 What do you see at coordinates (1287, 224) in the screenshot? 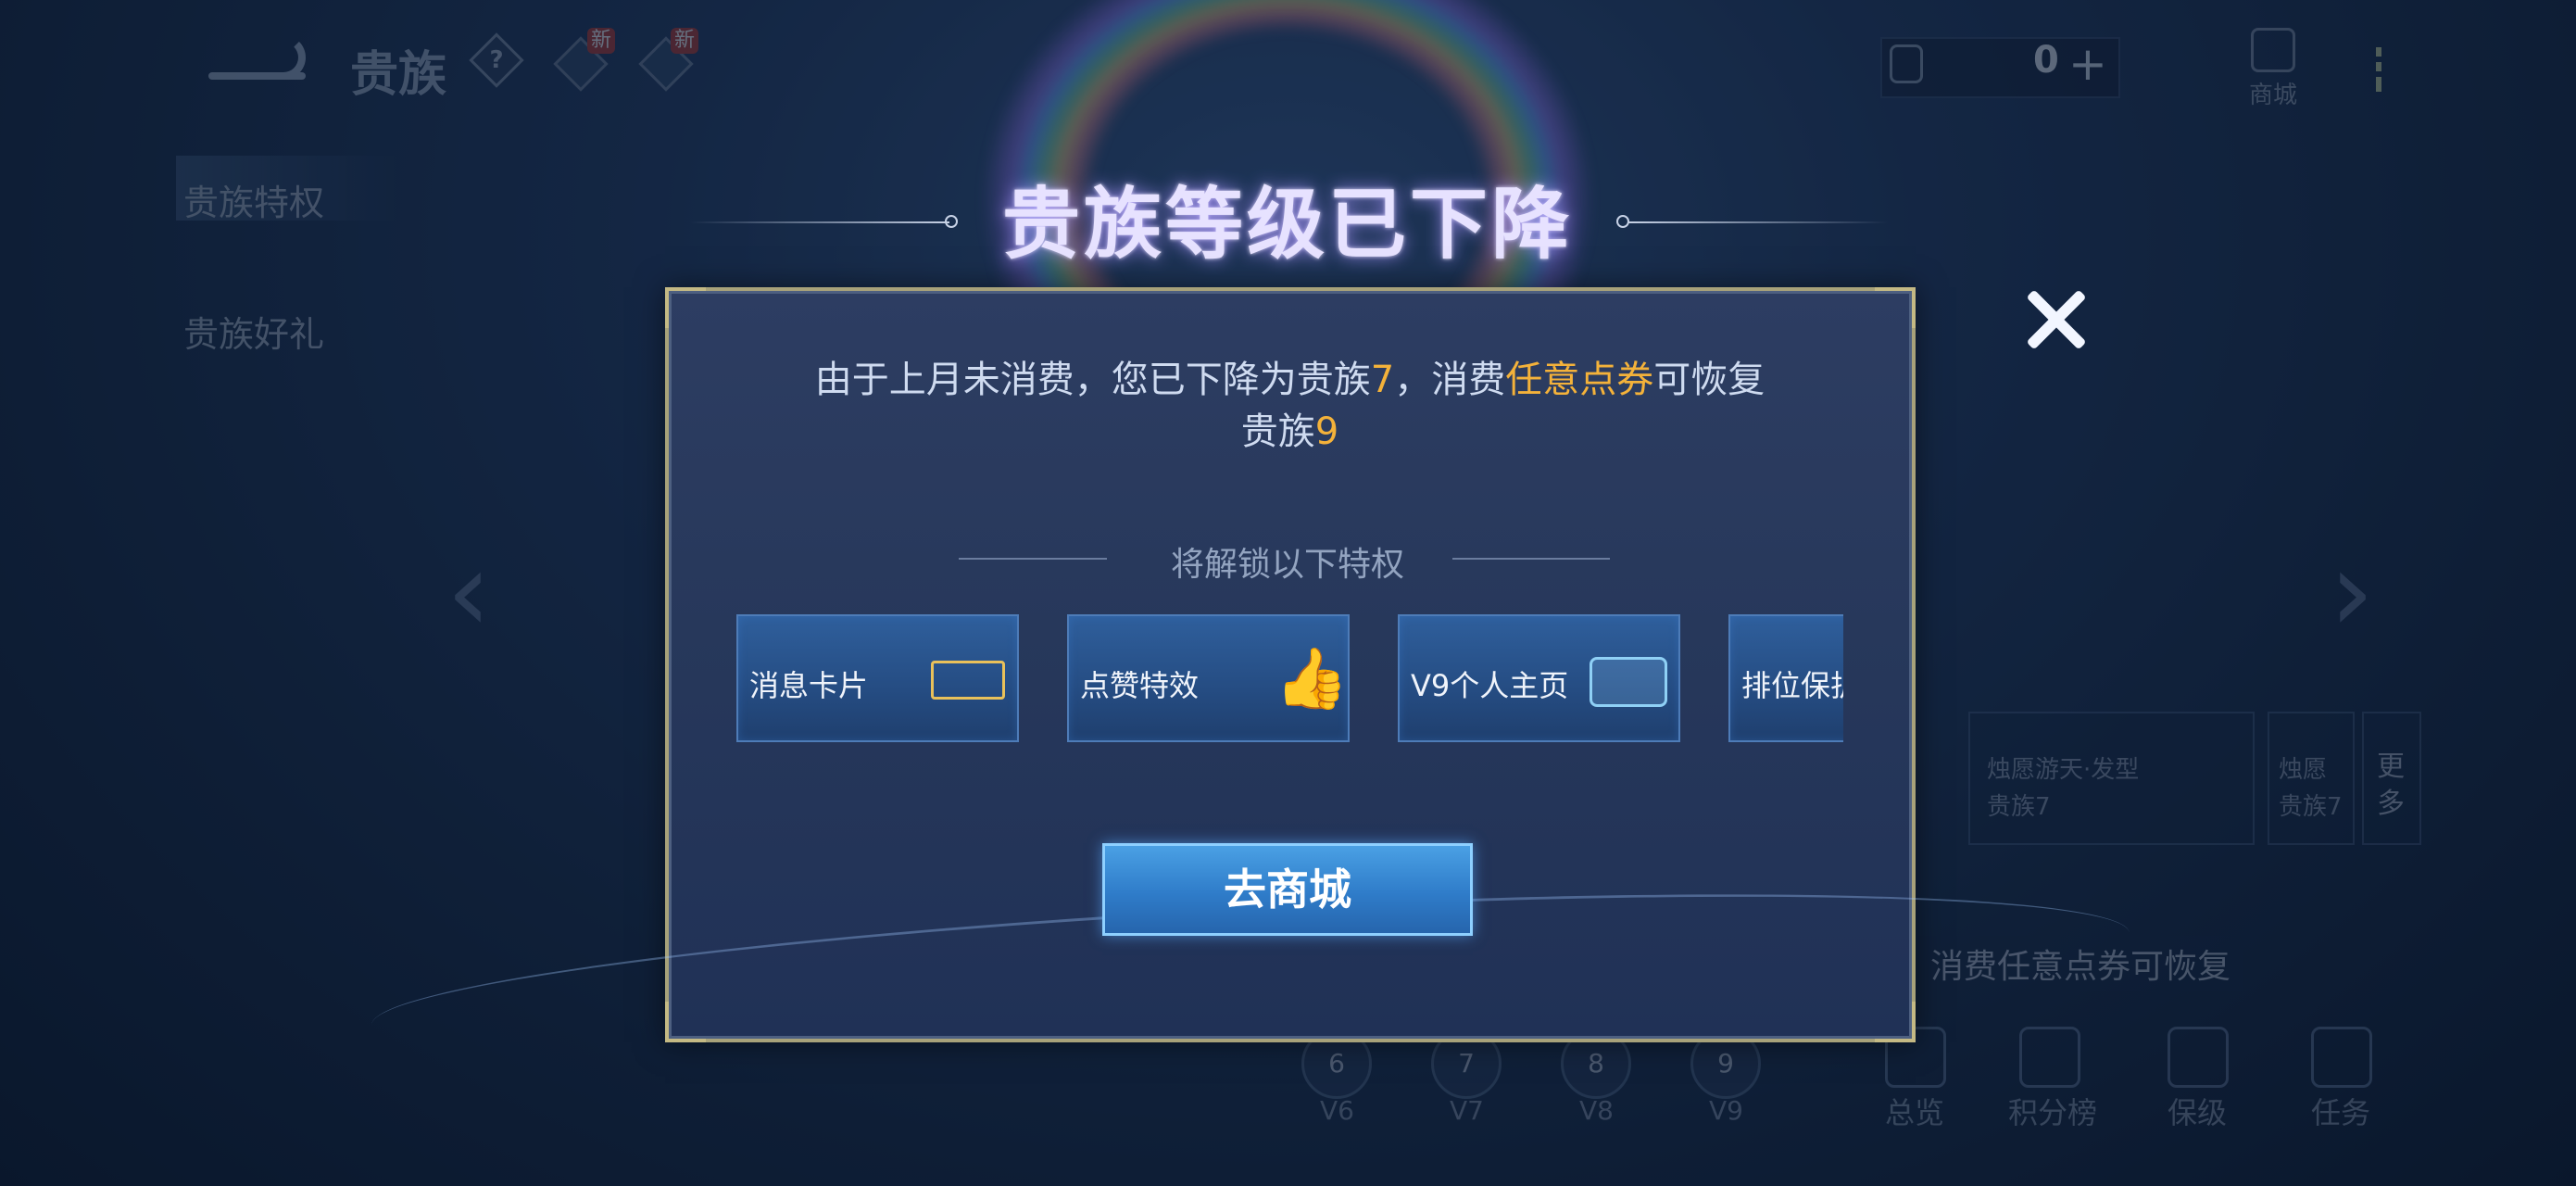
I see `modal-title: 贵族等级已下降` at bounding box center [1287, 224].